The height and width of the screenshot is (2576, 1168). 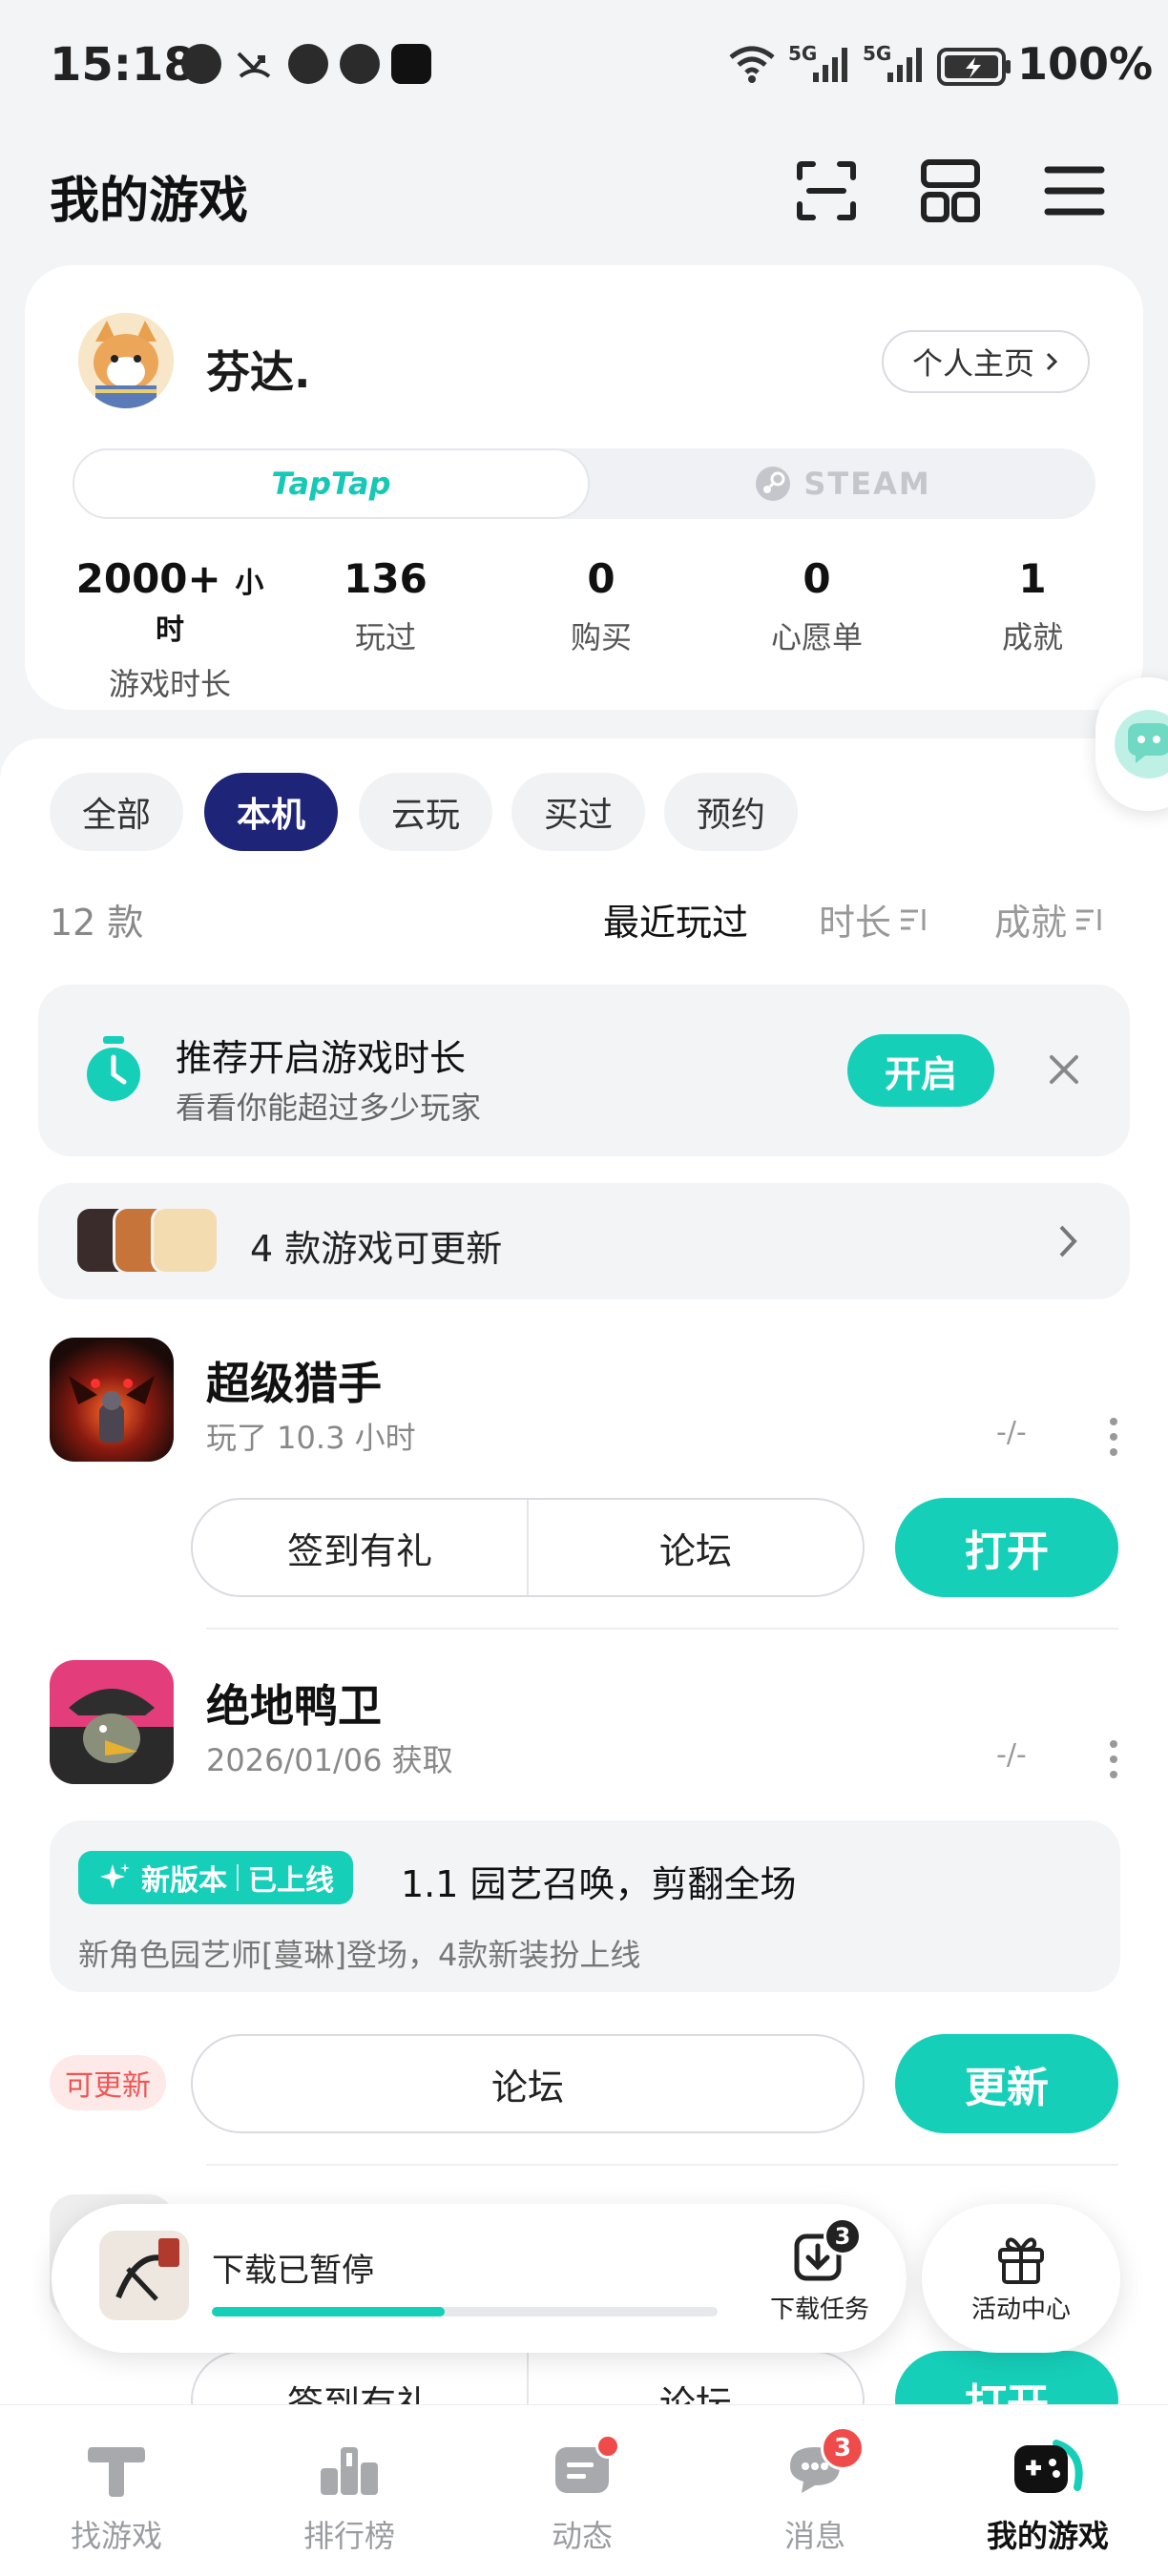 What do you see at coordinates (116, 2536) in the screenshot?
I see `nav-find-games-label: 找游戏` at bounding box center [116, 2536].